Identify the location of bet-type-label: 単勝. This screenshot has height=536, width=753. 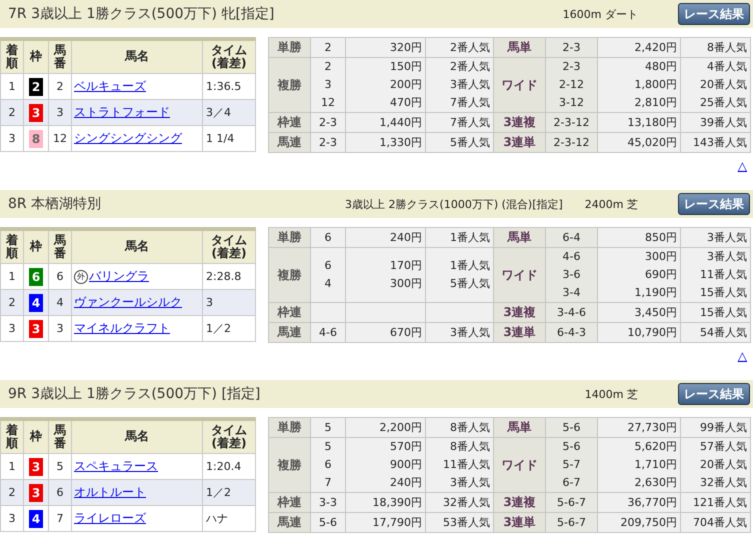
(289, 238).